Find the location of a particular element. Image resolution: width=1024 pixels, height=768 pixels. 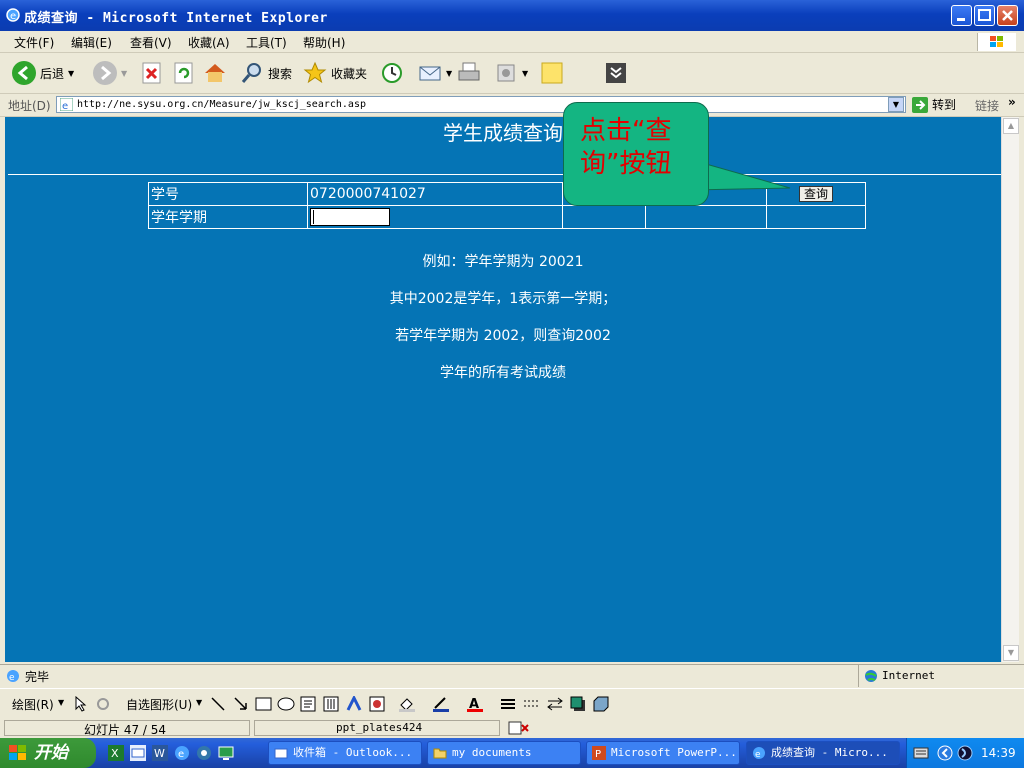

arrow-icon is located at coordinates (241, 704).